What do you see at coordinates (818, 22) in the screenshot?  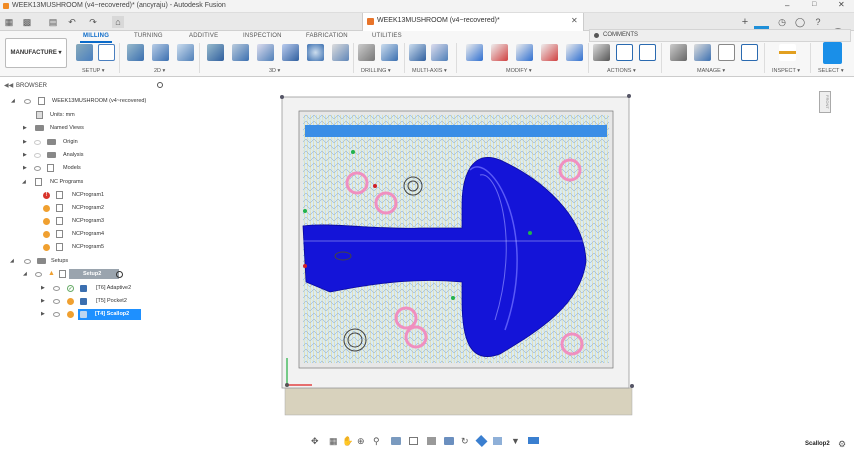 I see `help-icon: ?` at bounding box center [818, 22].